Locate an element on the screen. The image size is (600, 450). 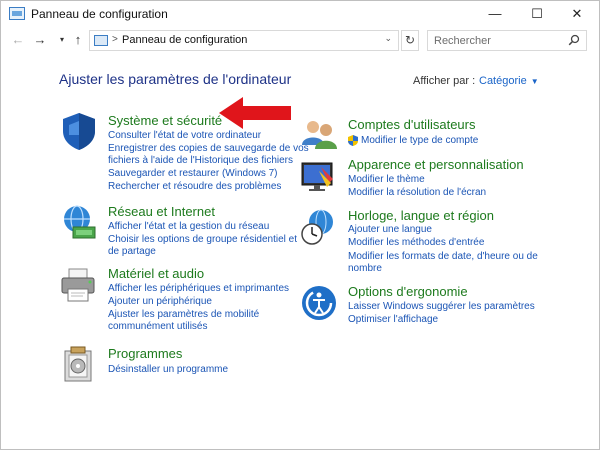
view-by-value: Catégorie is located at coordinates (503, 81).